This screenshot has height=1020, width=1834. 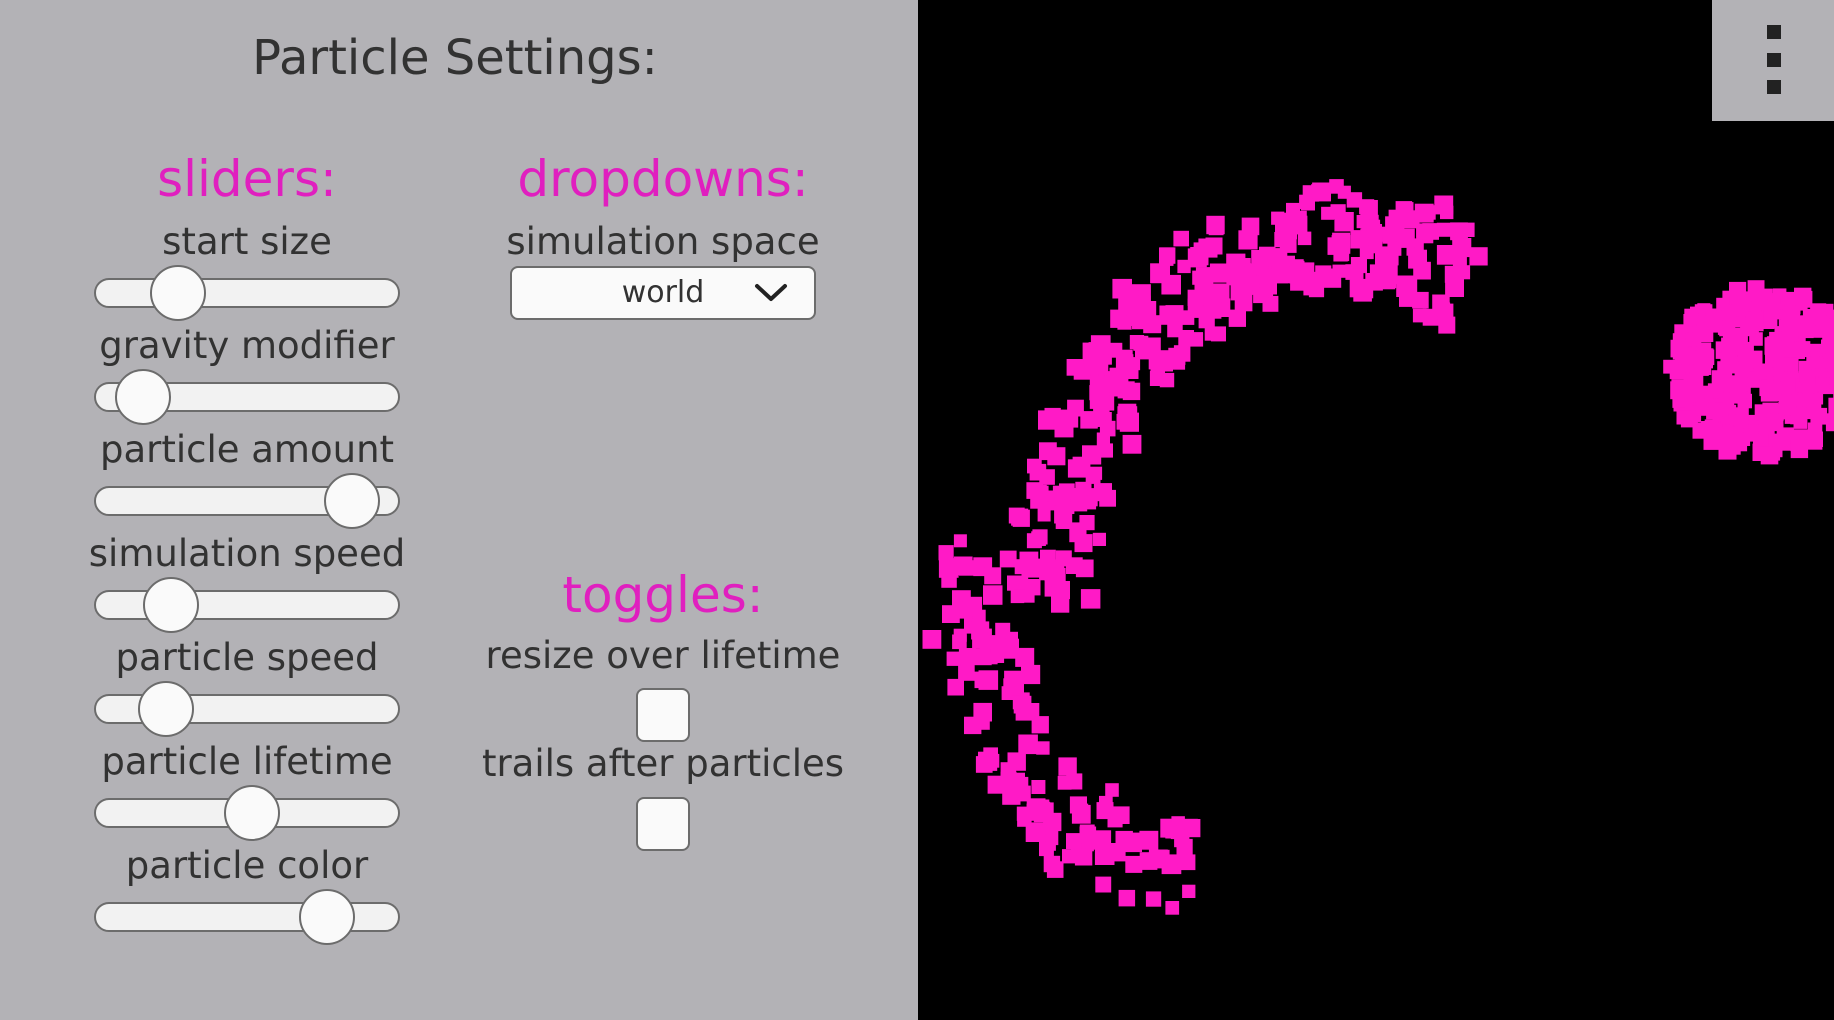 I want to click on start-size-slider, so click(x=247, y=293).